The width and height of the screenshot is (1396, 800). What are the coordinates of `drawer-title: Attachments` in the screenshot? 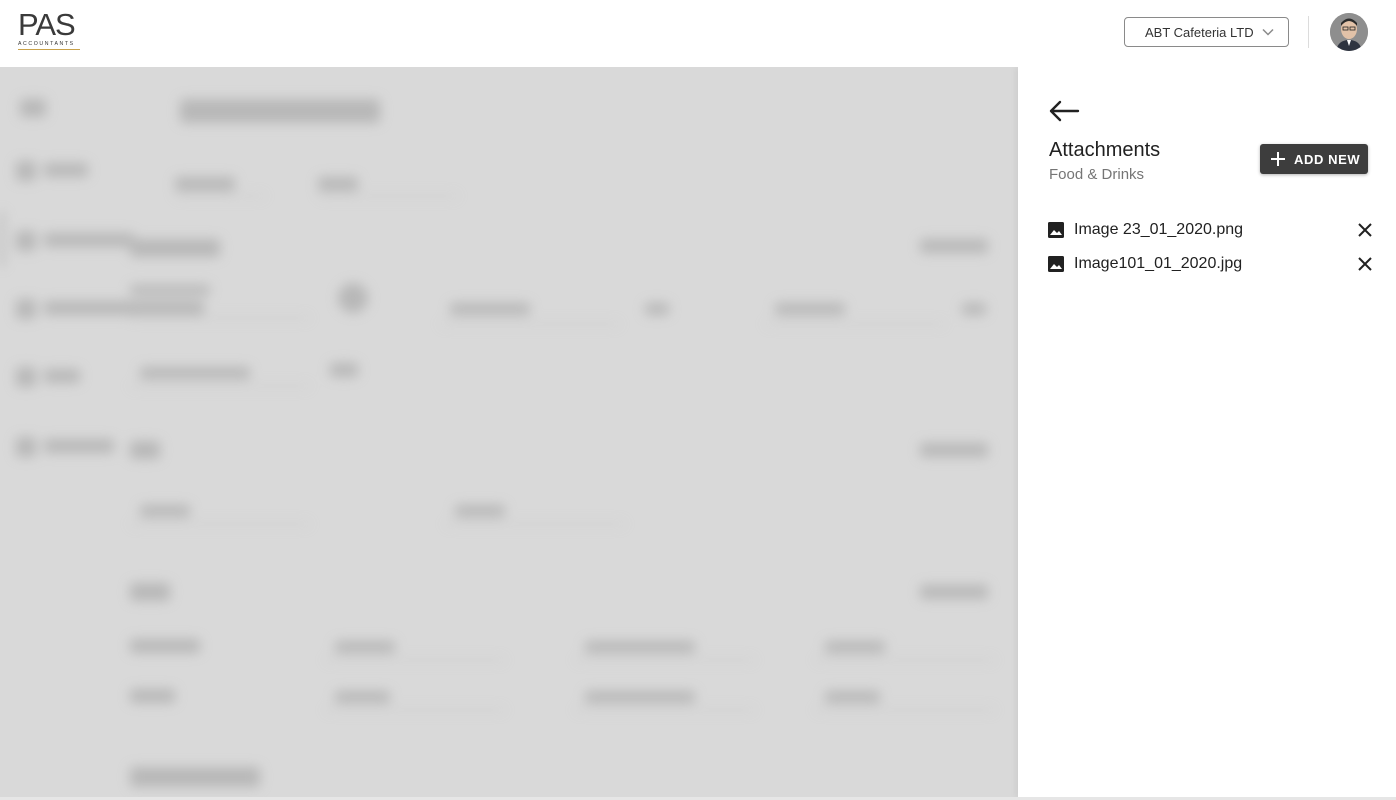 It's located at (1105, 150).